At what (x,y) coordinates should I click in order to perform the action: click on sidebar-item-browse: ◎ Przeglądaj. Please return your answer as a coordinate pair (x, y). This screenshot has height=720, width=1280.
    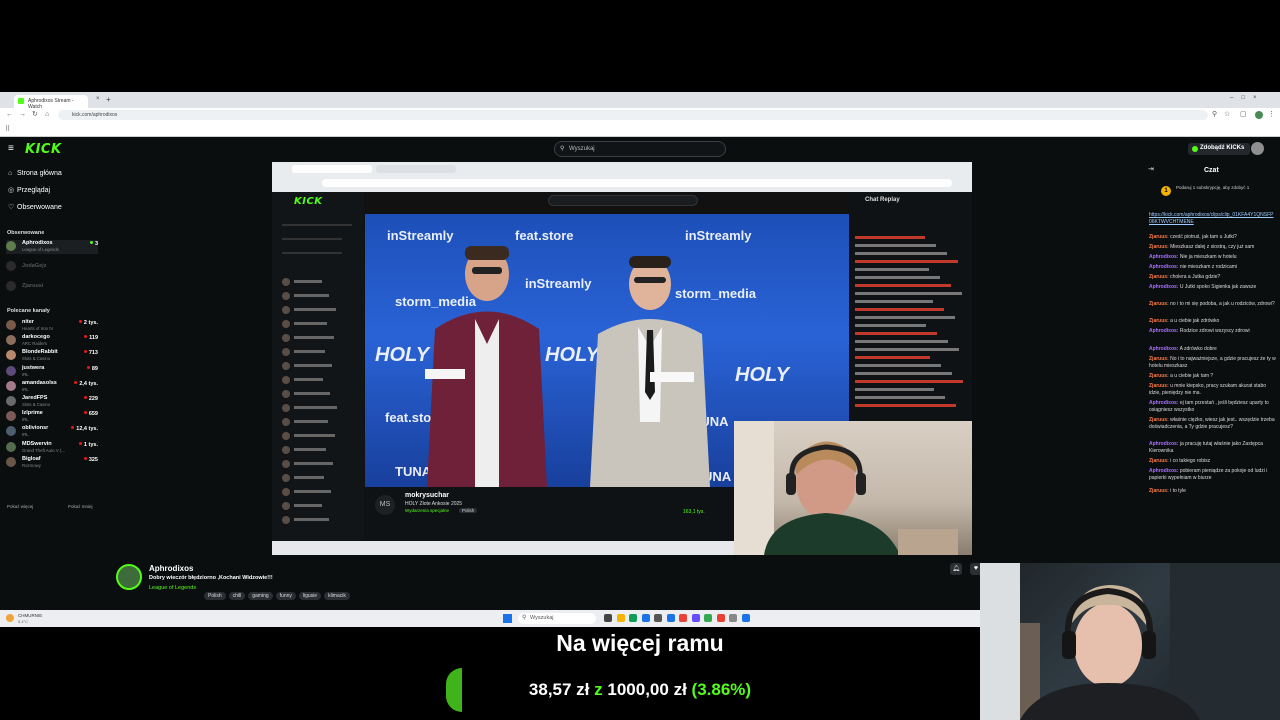
    Looking at the image, I should click on (29, 190).